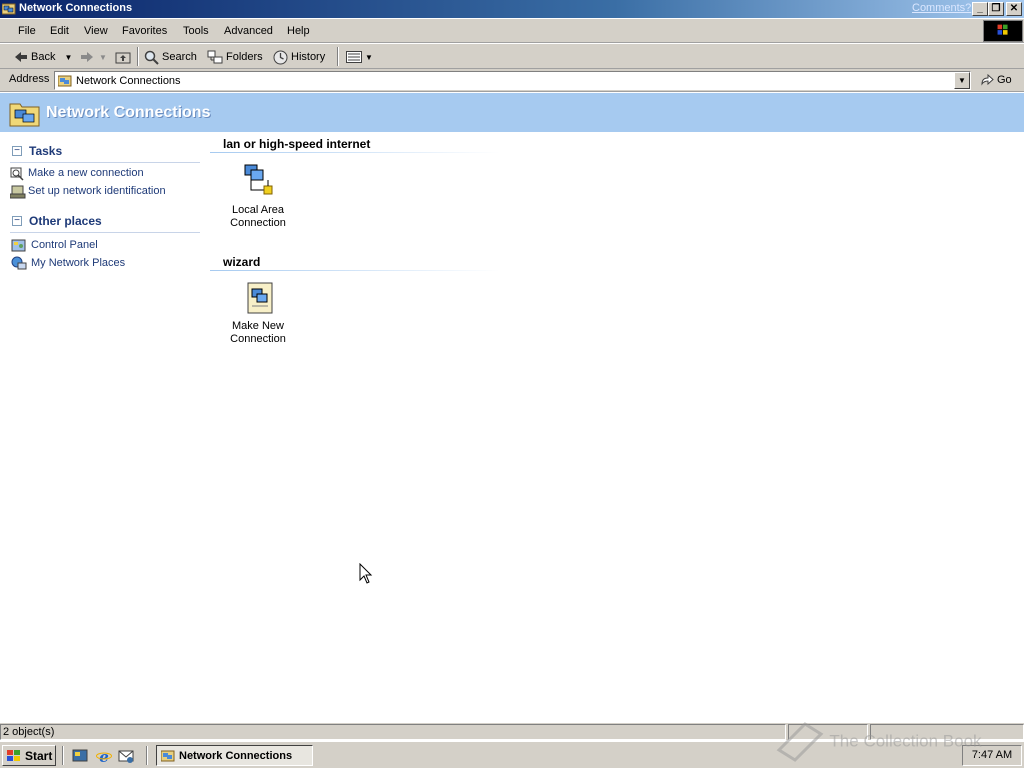  Describe the element at coordinates (17, 151) in the screenshot. I see `collapse-tasks-button: −` at that location.